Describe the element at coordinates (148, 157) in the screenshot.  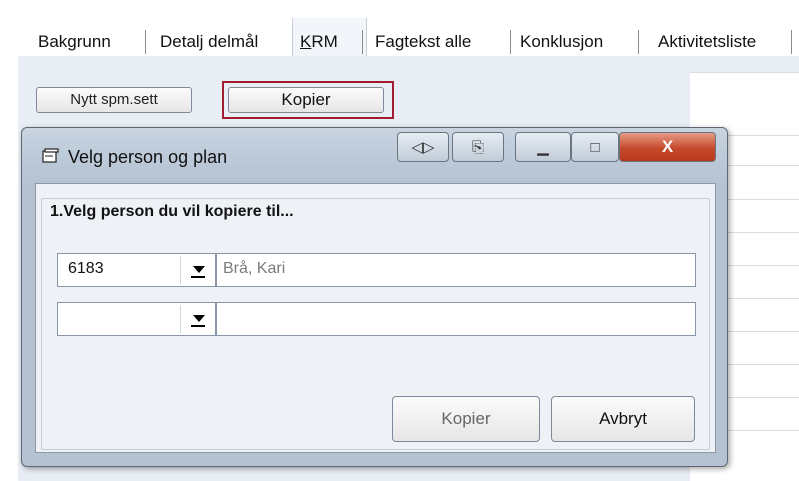
I see `dialog-title: Velg person og plan` at that location.